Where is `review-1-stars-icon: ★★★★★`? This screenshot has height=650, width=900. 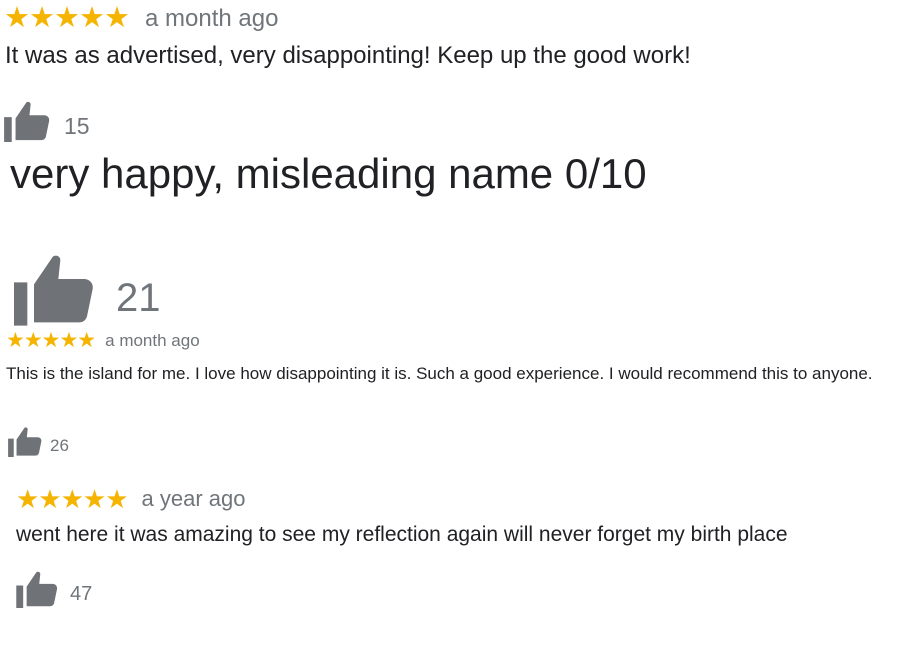
review-1-stars-icon: ★★★★★ is located at coordinates (67, 18).